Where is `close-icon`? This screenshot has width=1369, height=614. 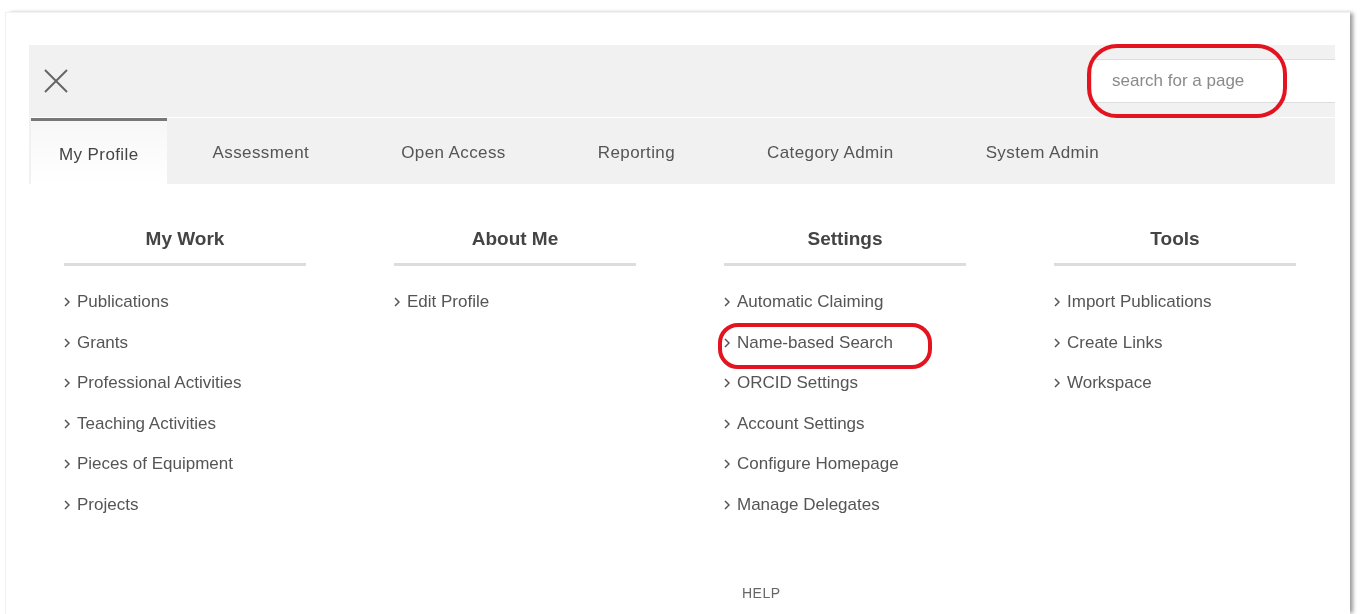
close-icon is located at coordinates (56, 81).